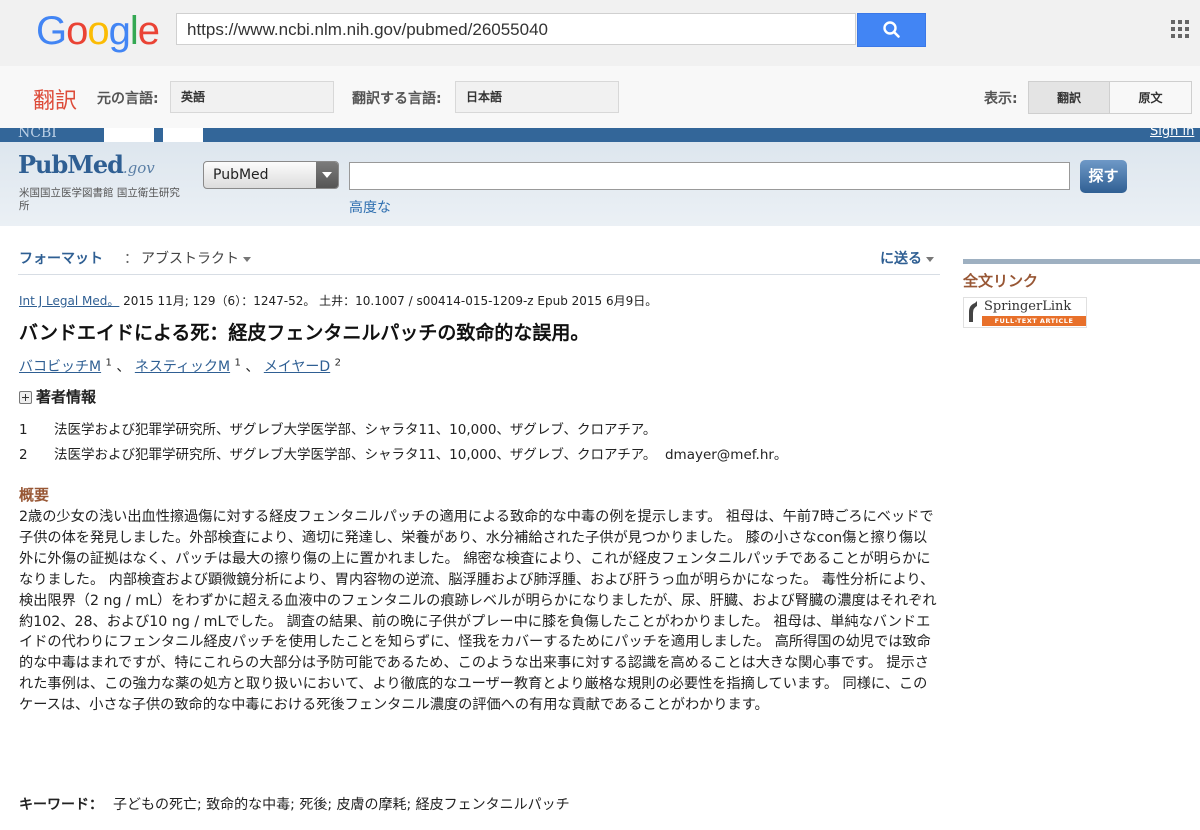 The width and height of the screenshot is (1200, 830). Describe the element at coordinates (1034, 321) in the screenshot. I see `springerlink-band: FULL-TEXT ARTICLE` at that location.